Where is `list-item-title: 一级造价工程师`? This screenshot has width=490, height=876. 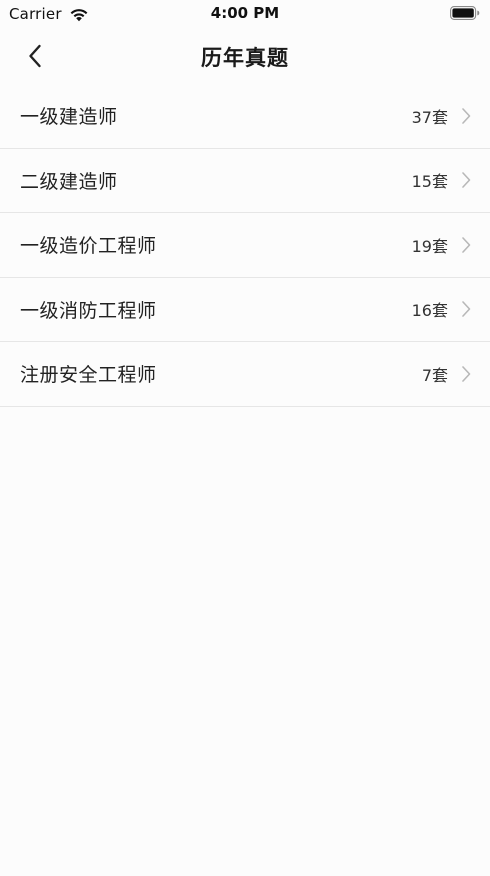 list-item-title: 一级造价工程师 is located at coordinates (88, 246).